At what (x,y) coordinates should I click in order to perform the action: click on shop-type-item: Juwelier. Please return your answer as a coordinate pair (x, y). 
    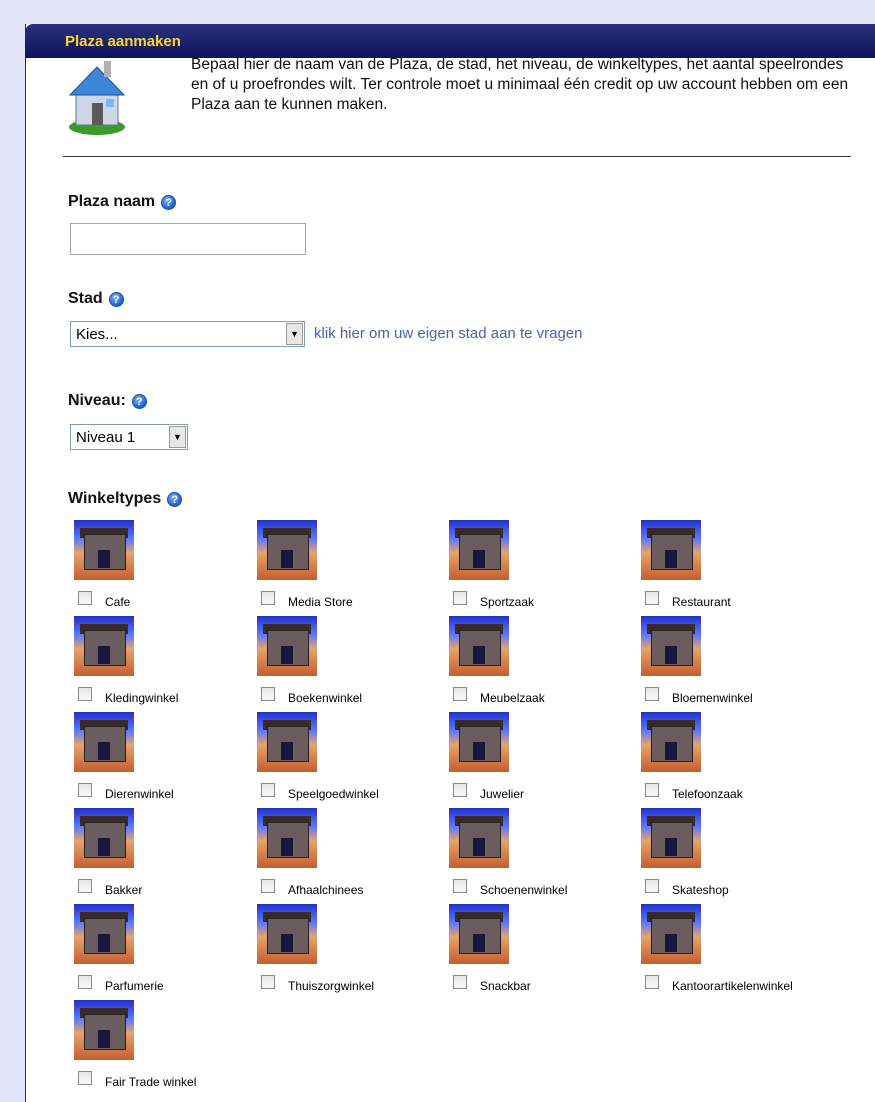
    Looking at the image, I should click on (535, 761).